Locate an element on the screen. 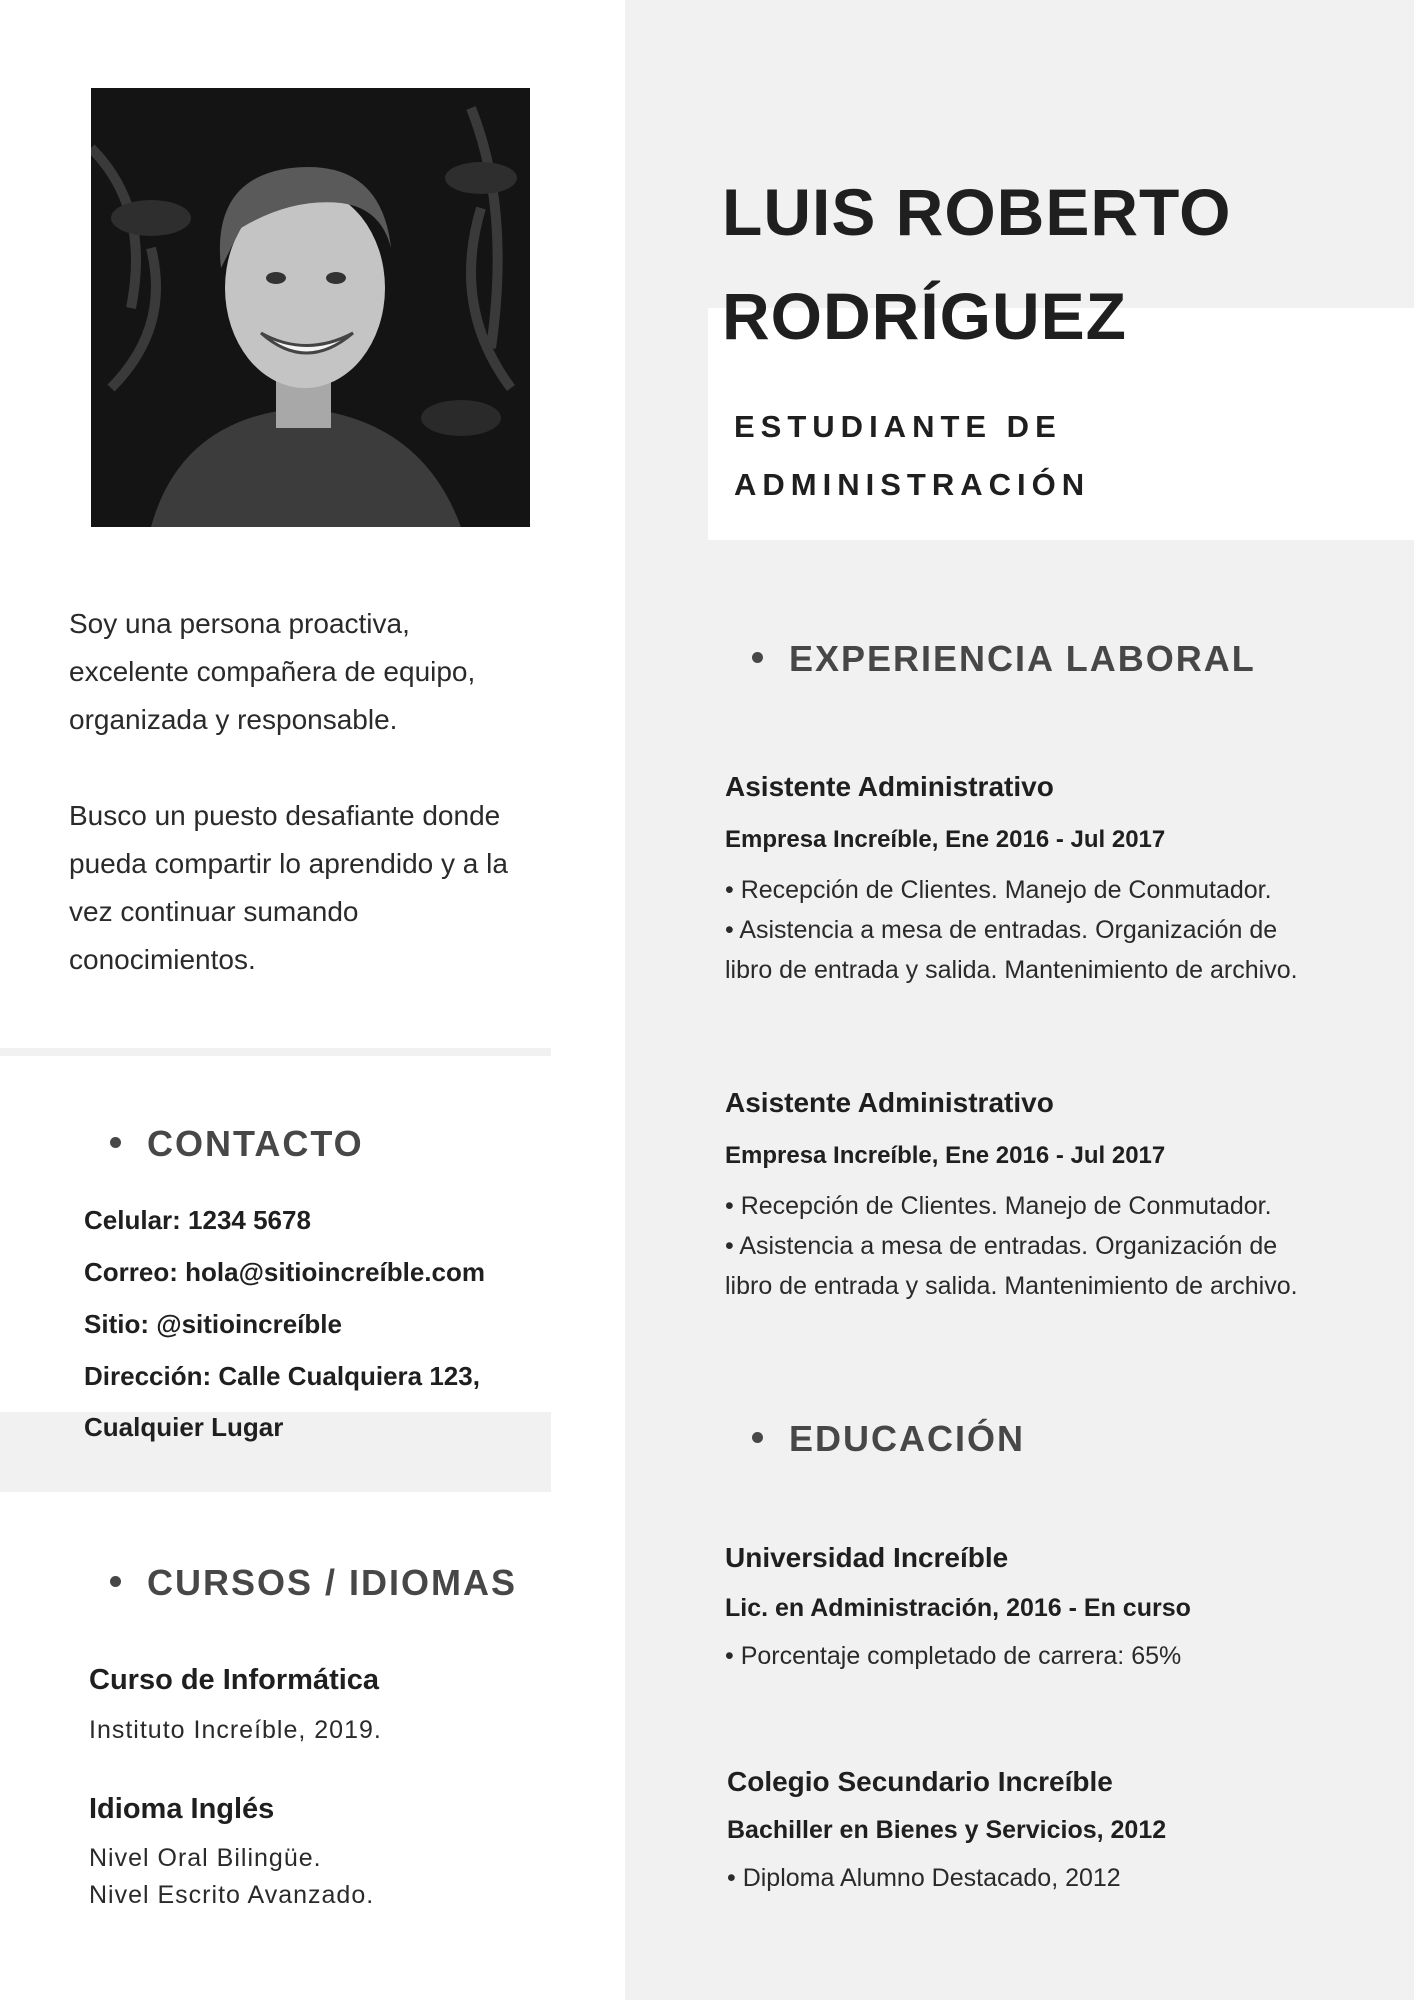  contact-heading: CONTACTO is located at coordinates (237, 1144).